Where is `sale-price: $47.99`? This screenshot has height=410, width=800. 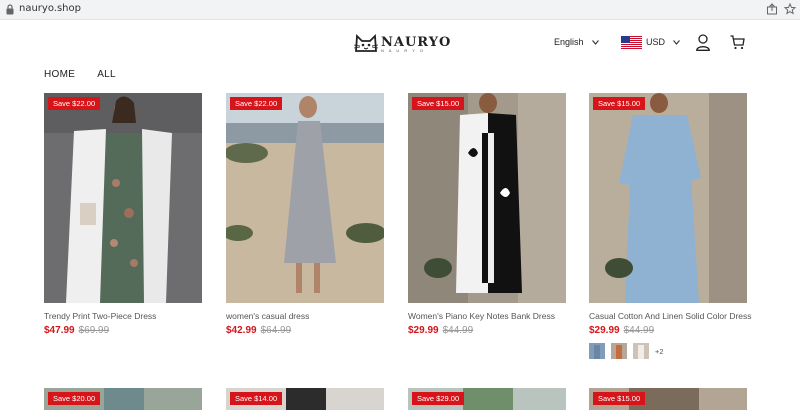 sale-price: $47.99 is located at coordinates (59, 330).